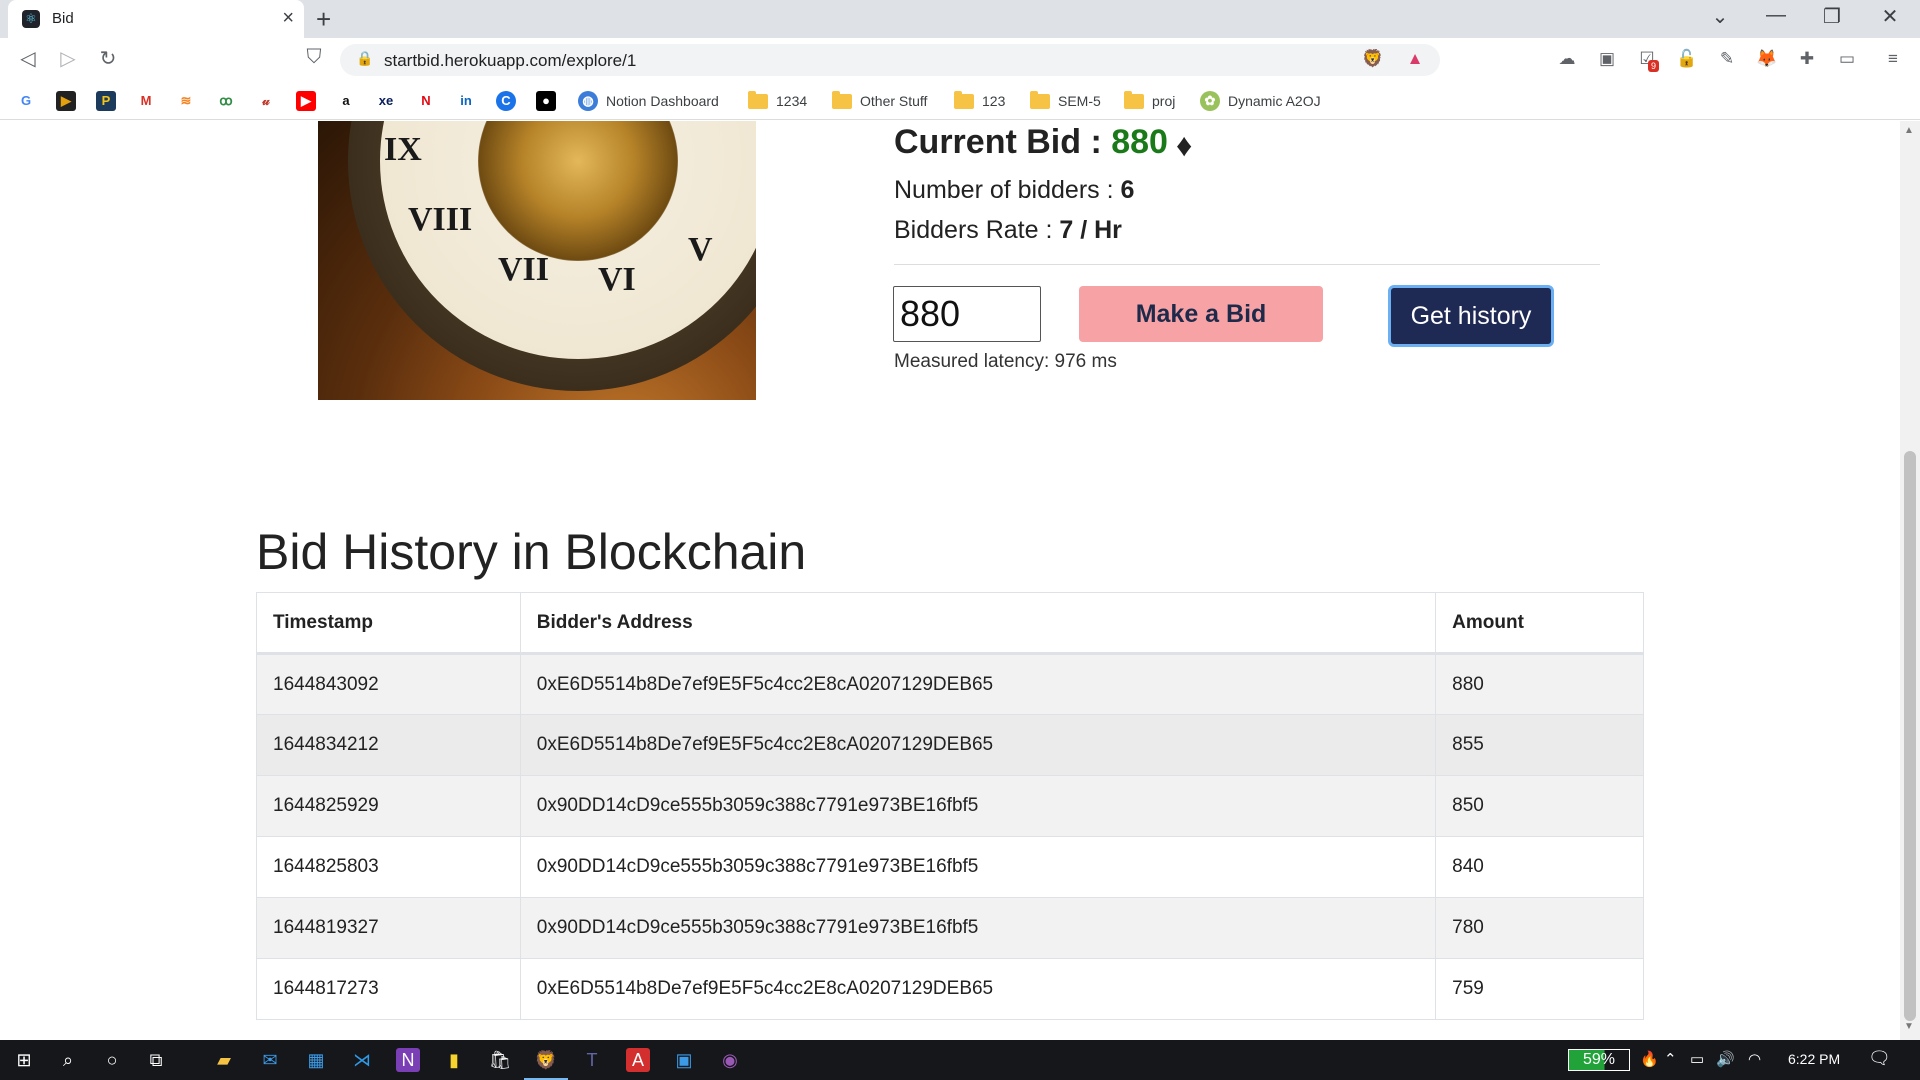 This screenshot has width=1920, height=1080. I want to click on history-title: Bid History in Blockchain, so click(531, 552).